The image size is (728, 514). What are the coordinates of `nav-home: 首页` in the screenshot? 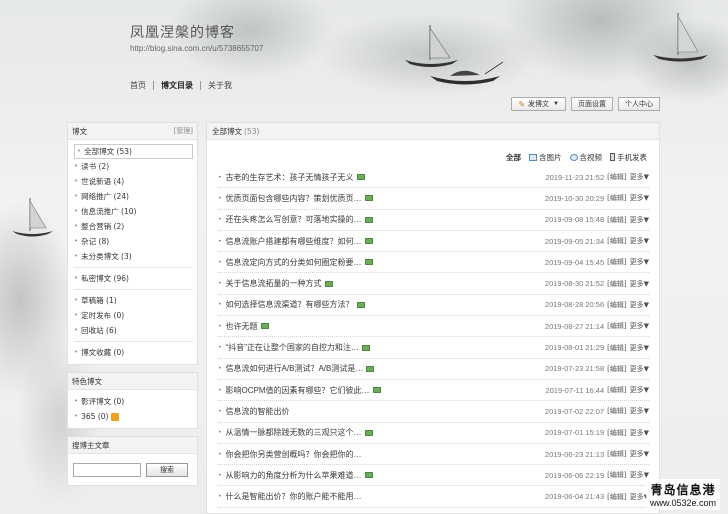 It's located at (138, 85).